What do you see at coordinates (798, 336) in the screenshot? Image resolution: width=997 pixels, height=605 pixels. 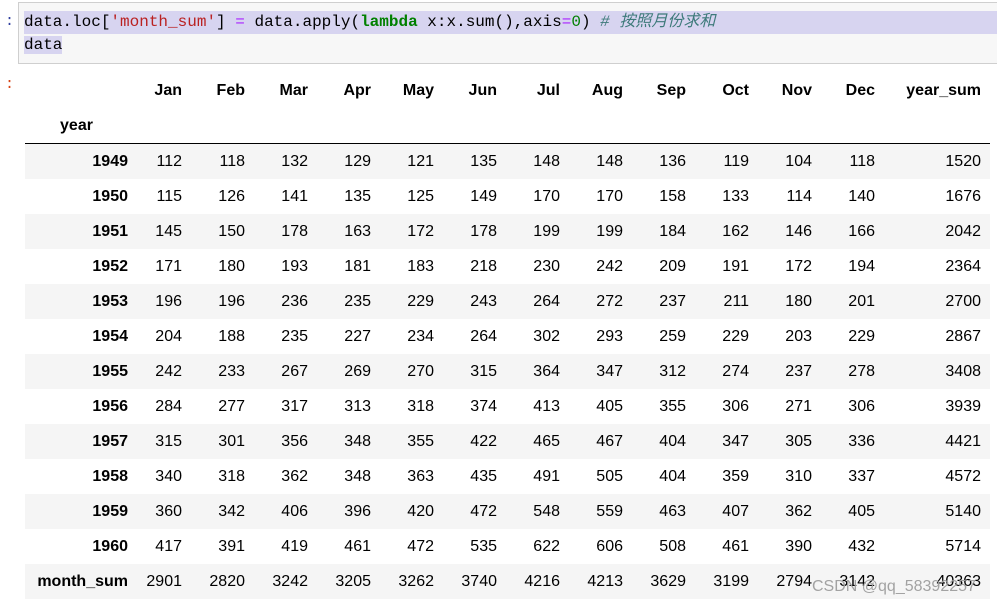 I see `table-cell: 203` at bounding box center [798, 336].